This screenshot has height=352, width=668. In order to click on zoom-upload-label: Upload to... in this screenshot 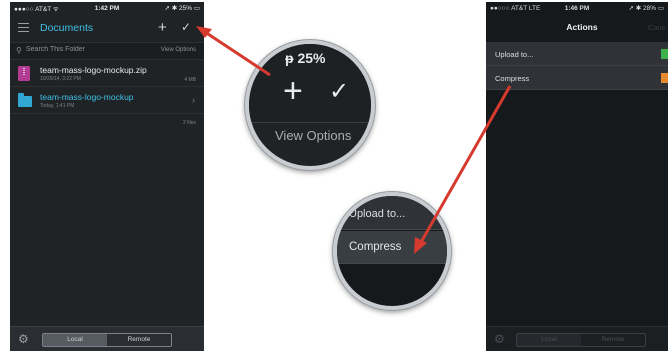, I will do `click(377, 214)`.